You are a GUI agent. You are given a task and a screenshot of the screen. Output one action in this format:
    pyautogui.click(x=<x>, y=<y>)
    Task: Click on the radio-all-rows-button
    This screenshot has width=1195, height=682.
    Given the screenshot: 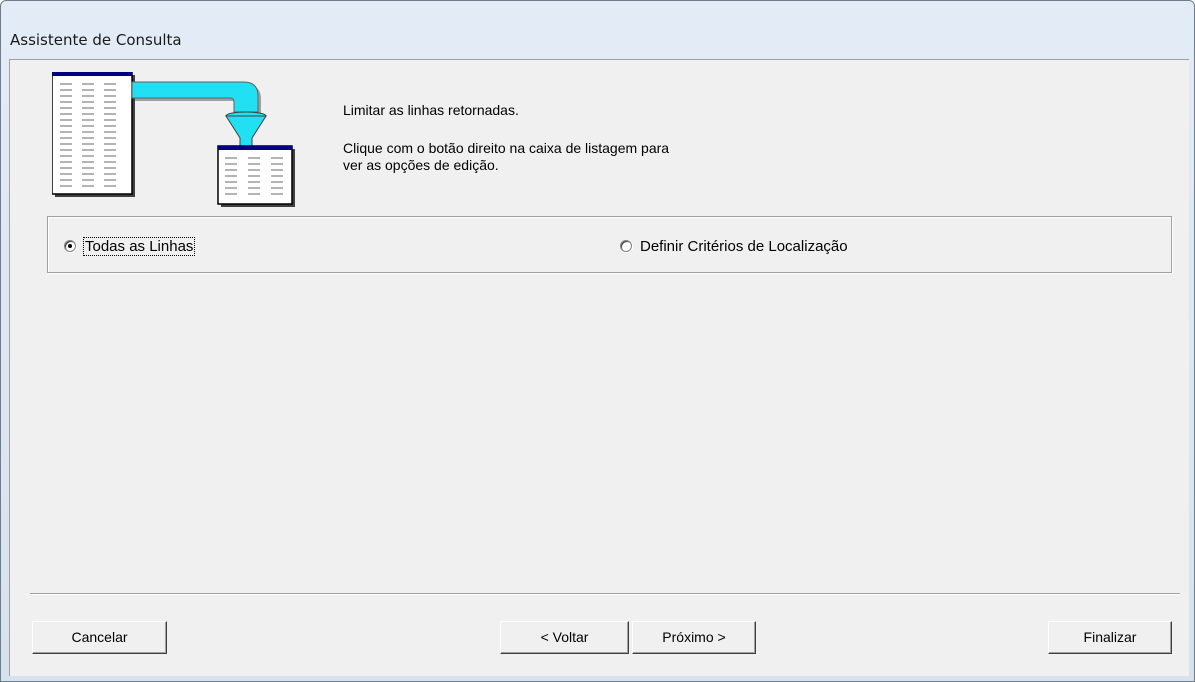 What is the action you would take?
    pyautogui.click(x=70, y=246)
    